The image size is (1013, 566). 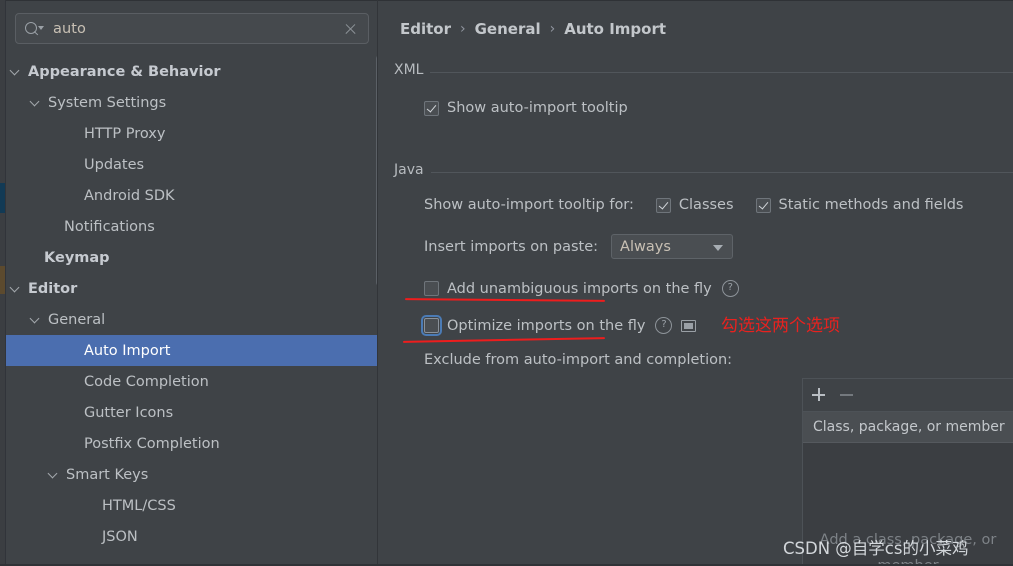 What do you see at coordinates (192, 28) in the screenshot?
I see `search-field: auto` at bounding box center [192, 28].